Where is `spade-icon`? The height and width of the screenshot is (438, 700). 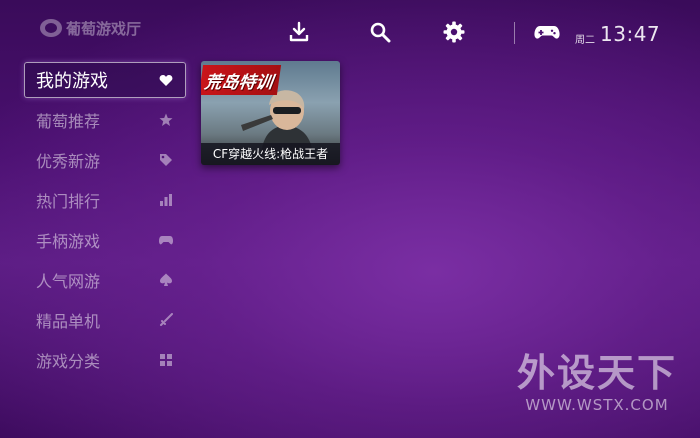
spade-icon is located at coordinates (166, 280).